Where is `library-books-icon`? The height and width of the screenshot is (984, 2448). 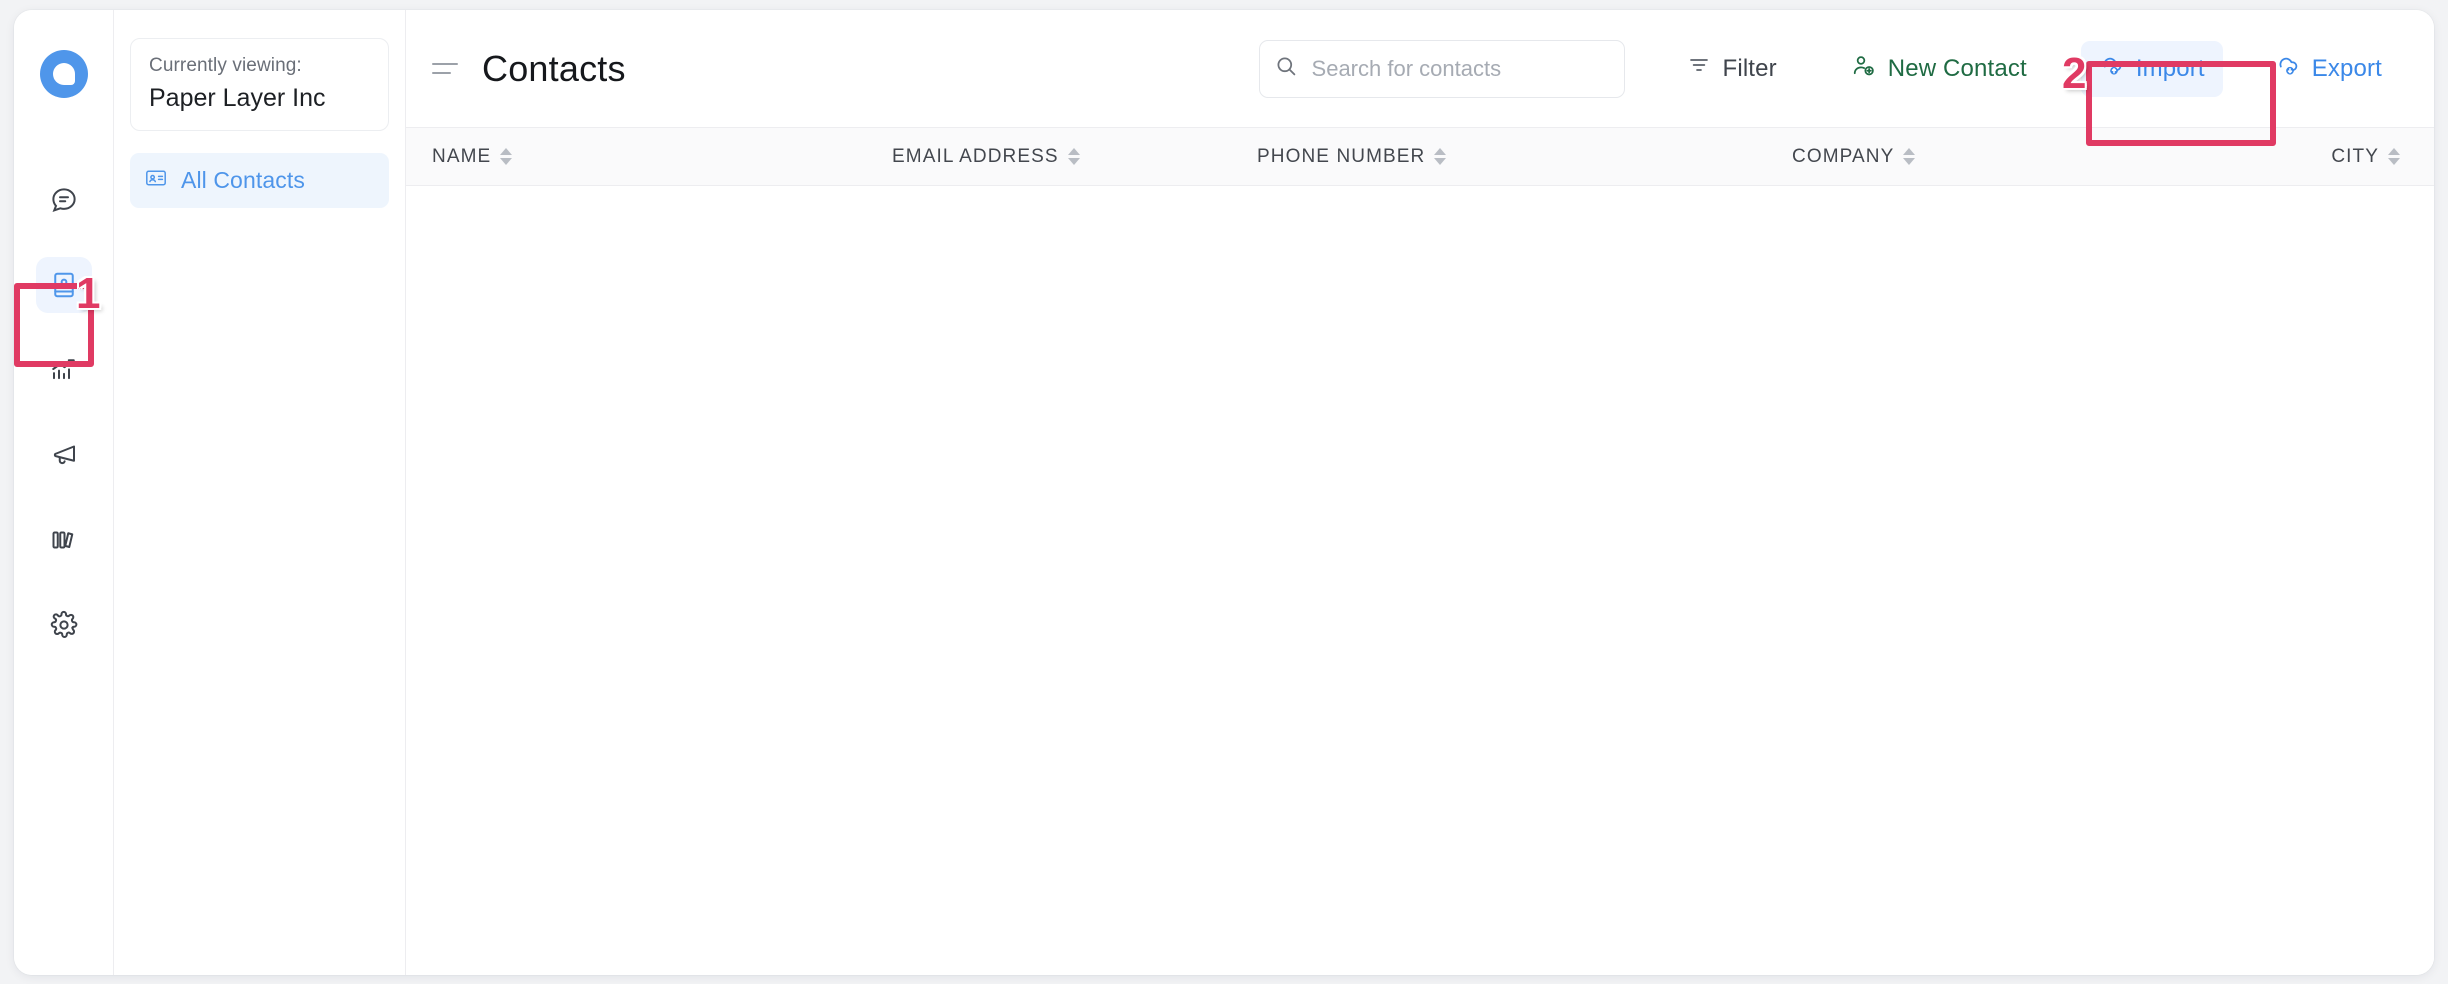
library-books-icon is located at coordinates (64, 540).